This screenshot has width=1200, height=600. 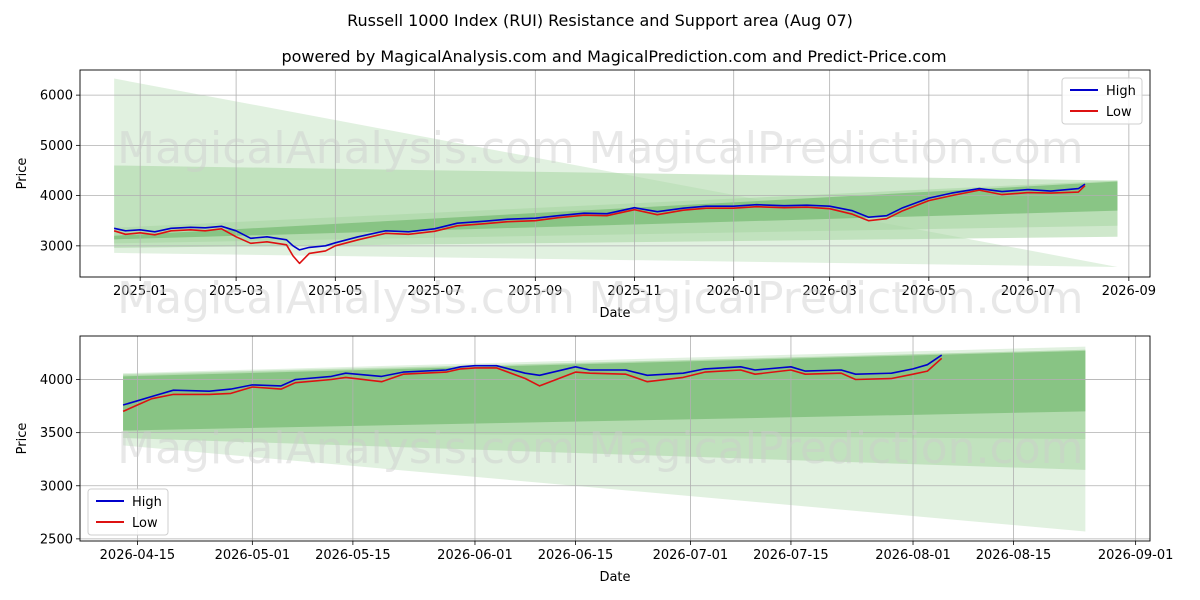 I want to click on x-tick-label: 2026-07-01, so click(x=691, y=555).